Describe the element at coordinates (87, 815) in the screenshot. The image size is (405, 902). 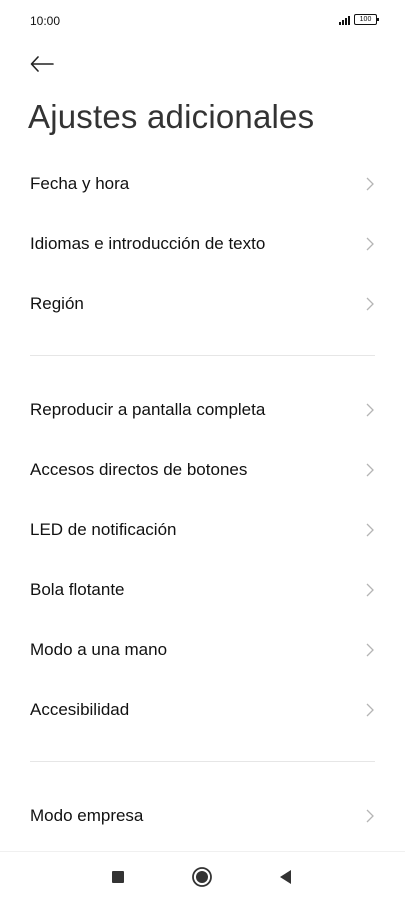
I see `menu-item-label: Modo empresa` at that location.